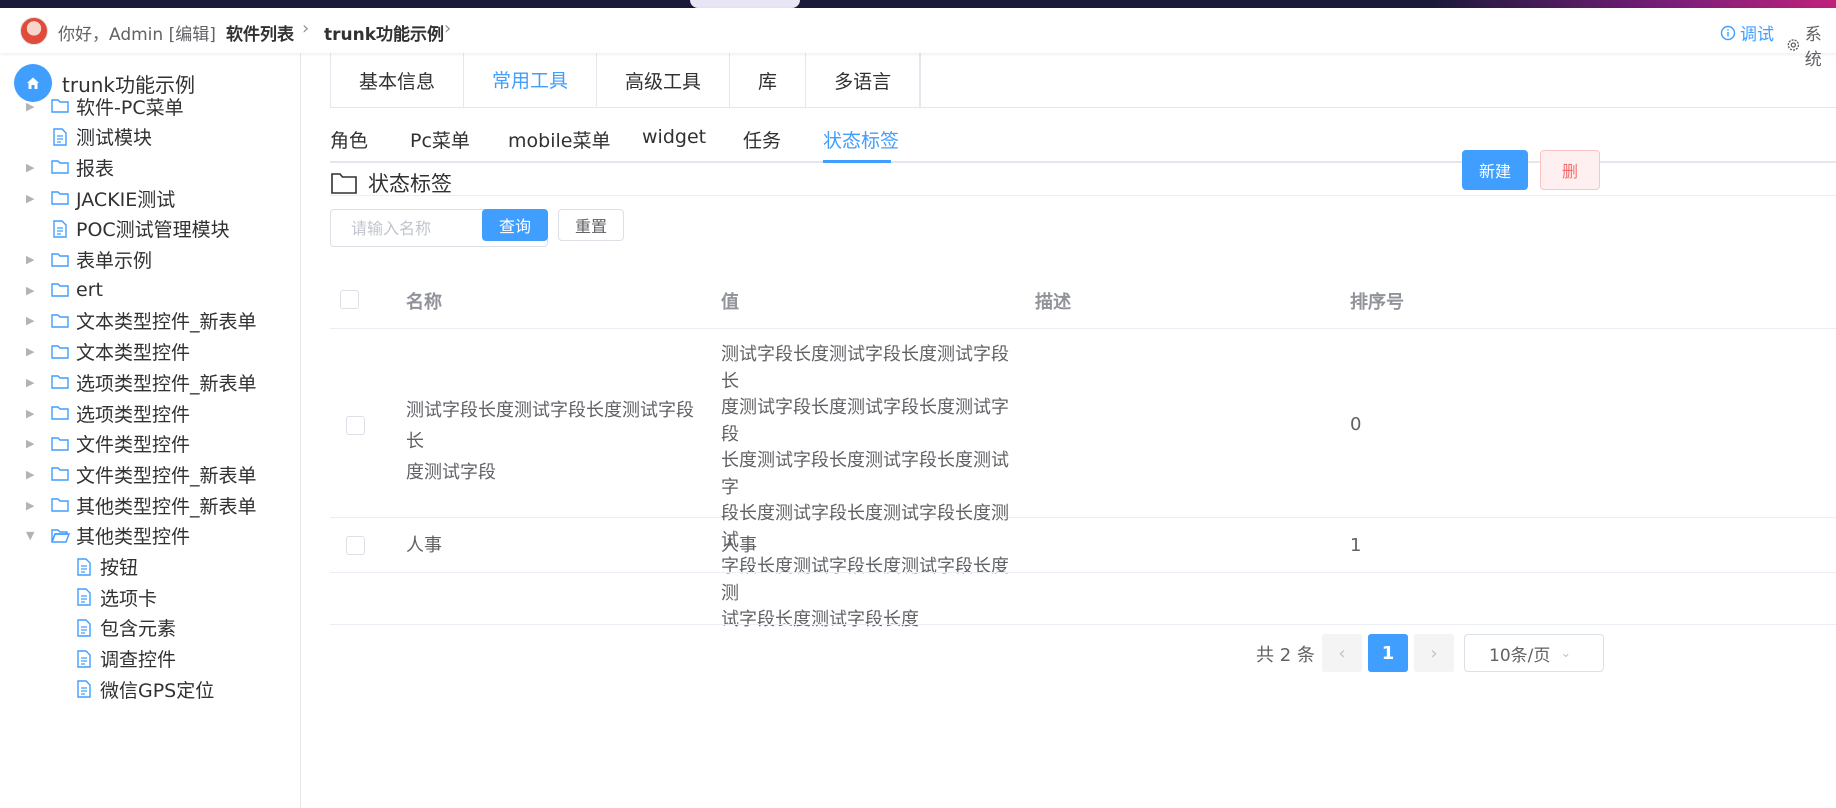 This screenshot has height=808, width=1836. Describe the element at coordinates (863, 80) in the screenshot. I see `tab-primary: 多语言` at that location.